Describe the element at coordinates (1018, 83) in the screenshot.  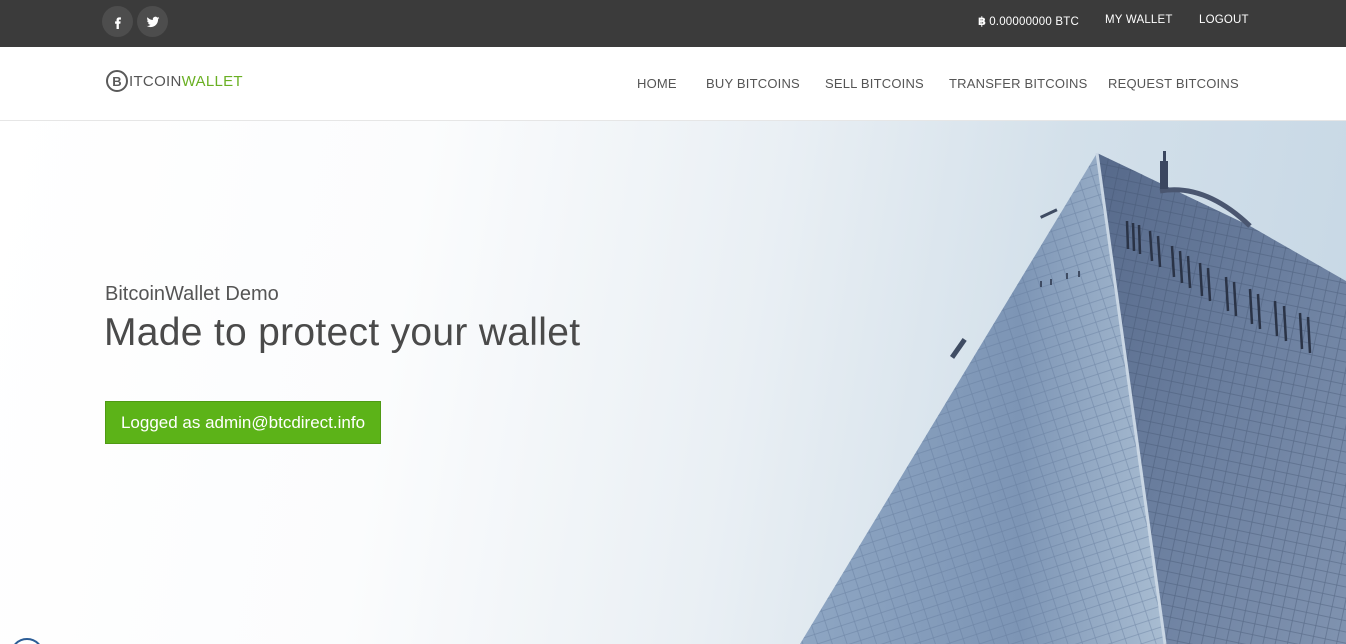
I see `nav-transfer-bitcoins: TRANSFER BITCOINS` at that location.